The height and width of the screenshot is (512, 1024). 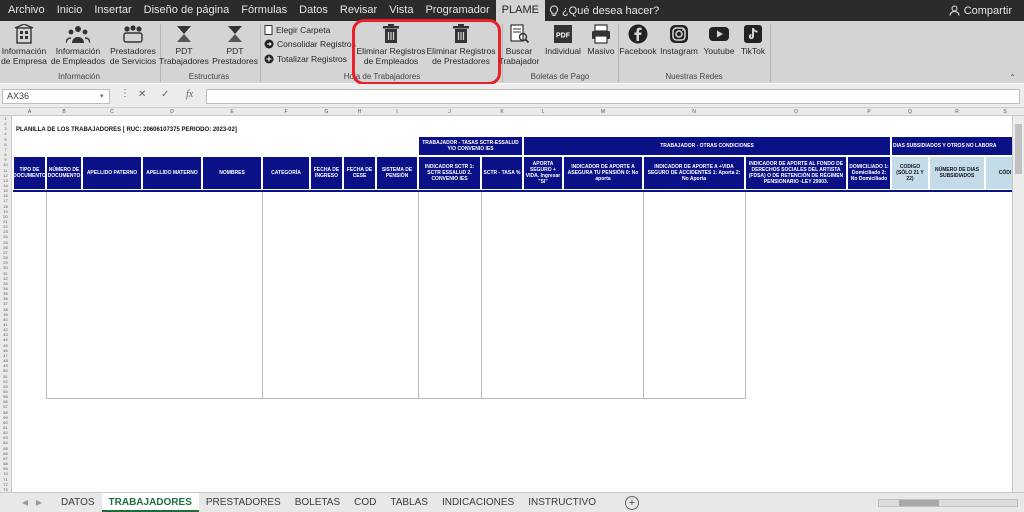 What do you see at coordinates (679, 40) in the screenshot?
I see `instagram-button: Instagram` at bounding box center [679, 40].